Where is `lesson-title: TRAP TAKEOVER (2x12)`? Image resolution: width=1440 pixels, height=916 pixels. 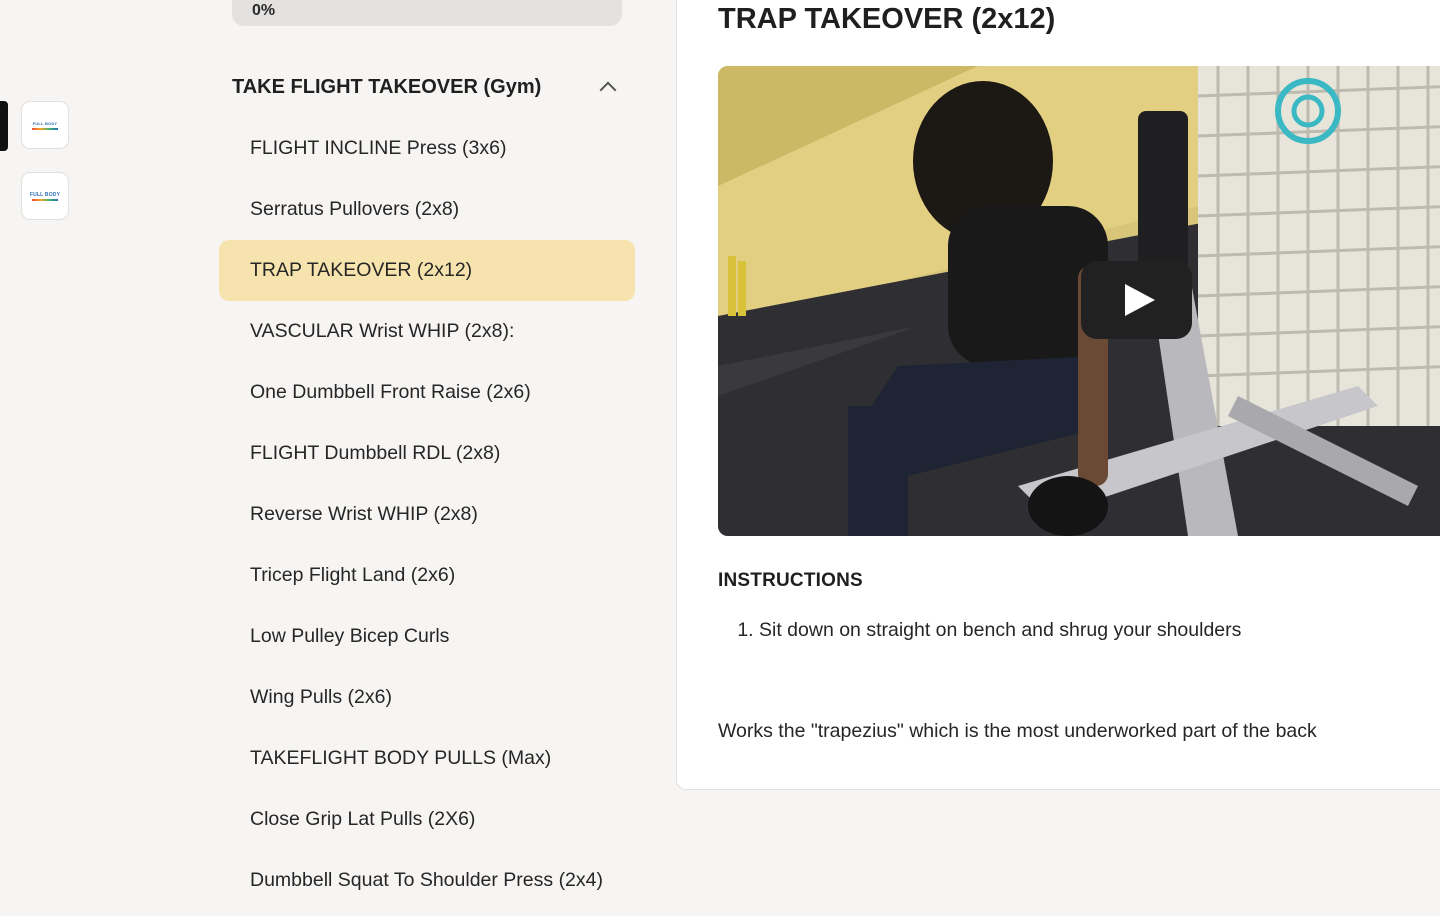 lesson-title: TRAP TAKEOVER (2x12) is located at coordinates (887, 19).